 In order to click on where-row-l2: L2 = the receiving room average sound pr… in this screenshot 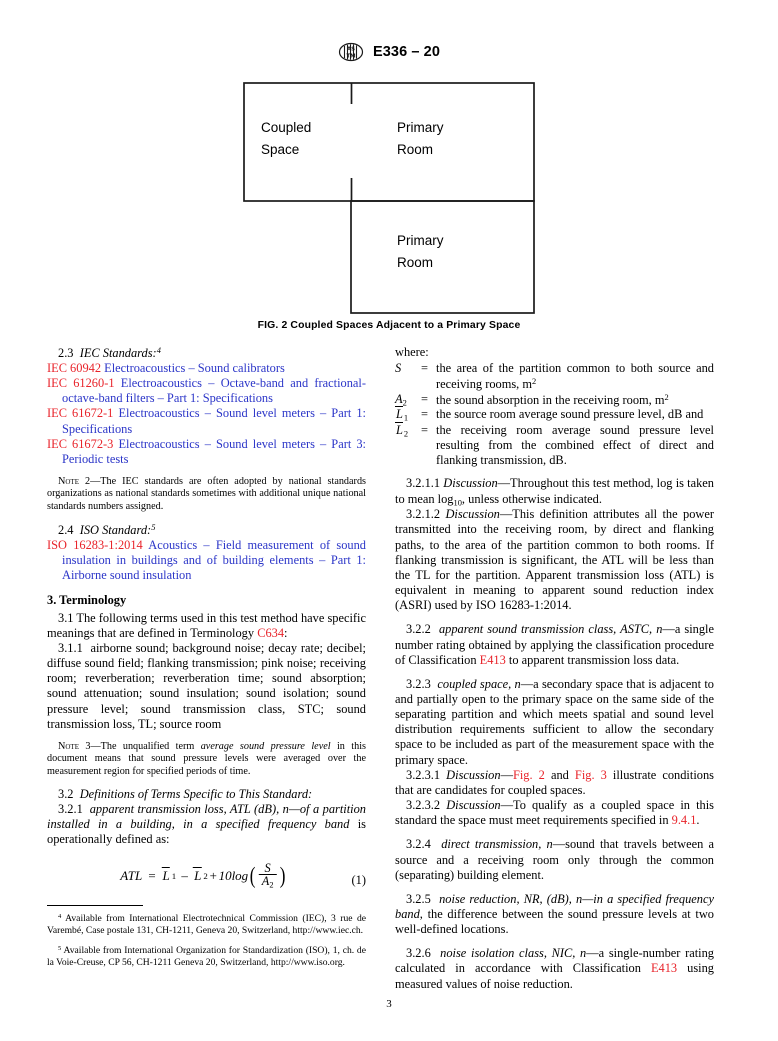, I will do `click(554, 444)`.